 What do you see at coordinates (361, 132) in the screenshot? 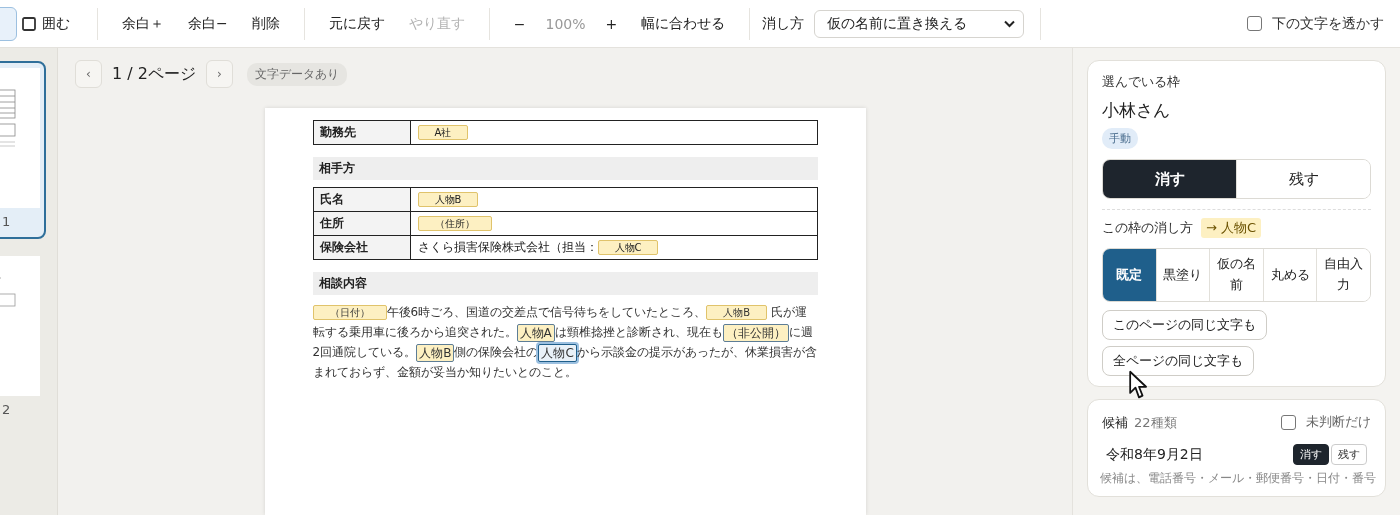
I see `table-cell: 勤務先` at bounding box center [361, 132].